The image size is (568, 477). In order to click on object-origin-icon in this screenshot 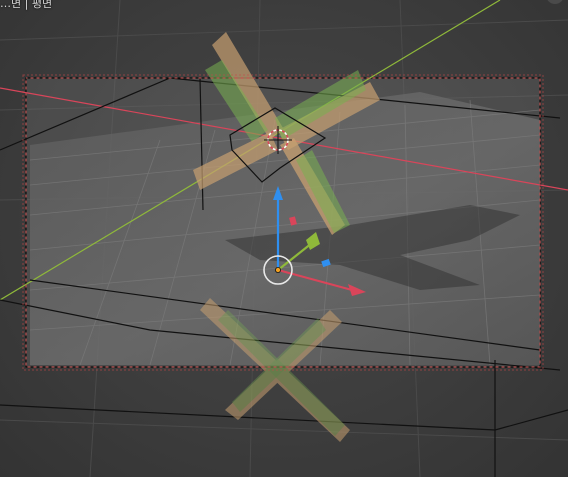, I will do `click(277, 269)`.